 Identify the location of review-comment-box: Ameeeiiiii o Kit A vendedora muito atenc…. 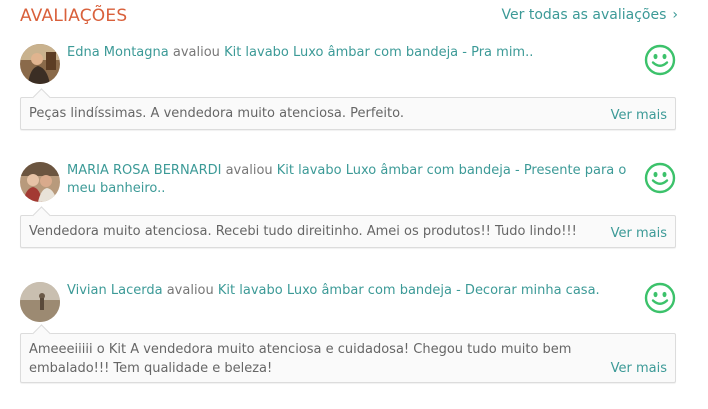
(348, 358).